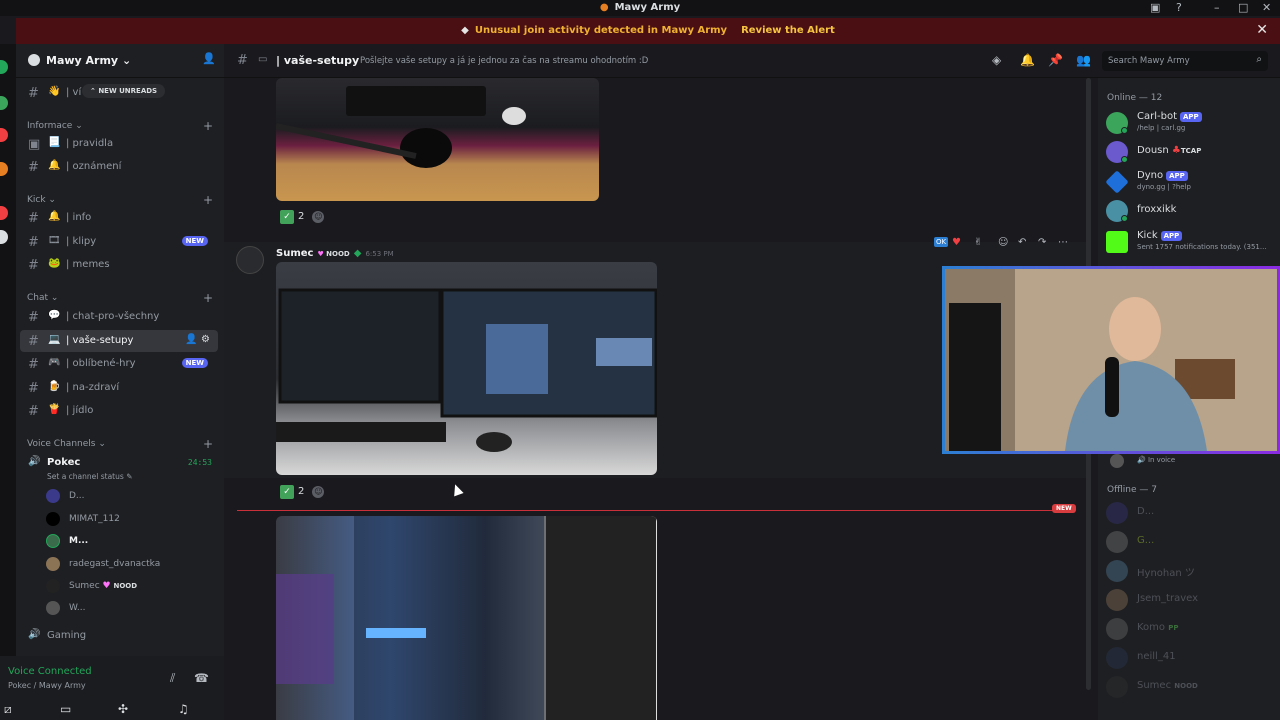 The height and width of the screenshot is (720, 1280). What do you see at coordinates (119, 411) in the screenshot?
I see `channel-jidlo: # 🍟 | jídlo` at bounding box center [119, 411].